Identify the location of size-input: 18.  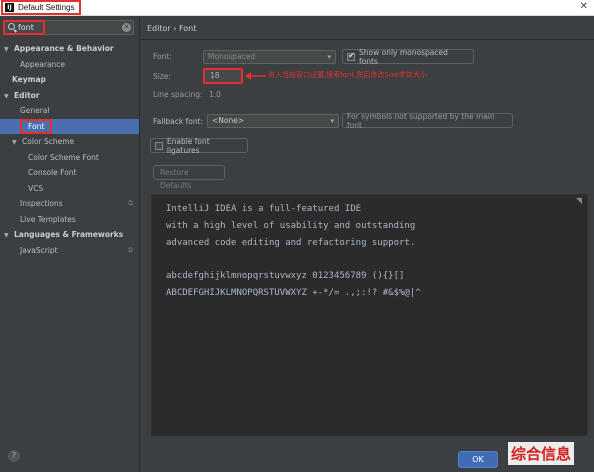
(223, 76).